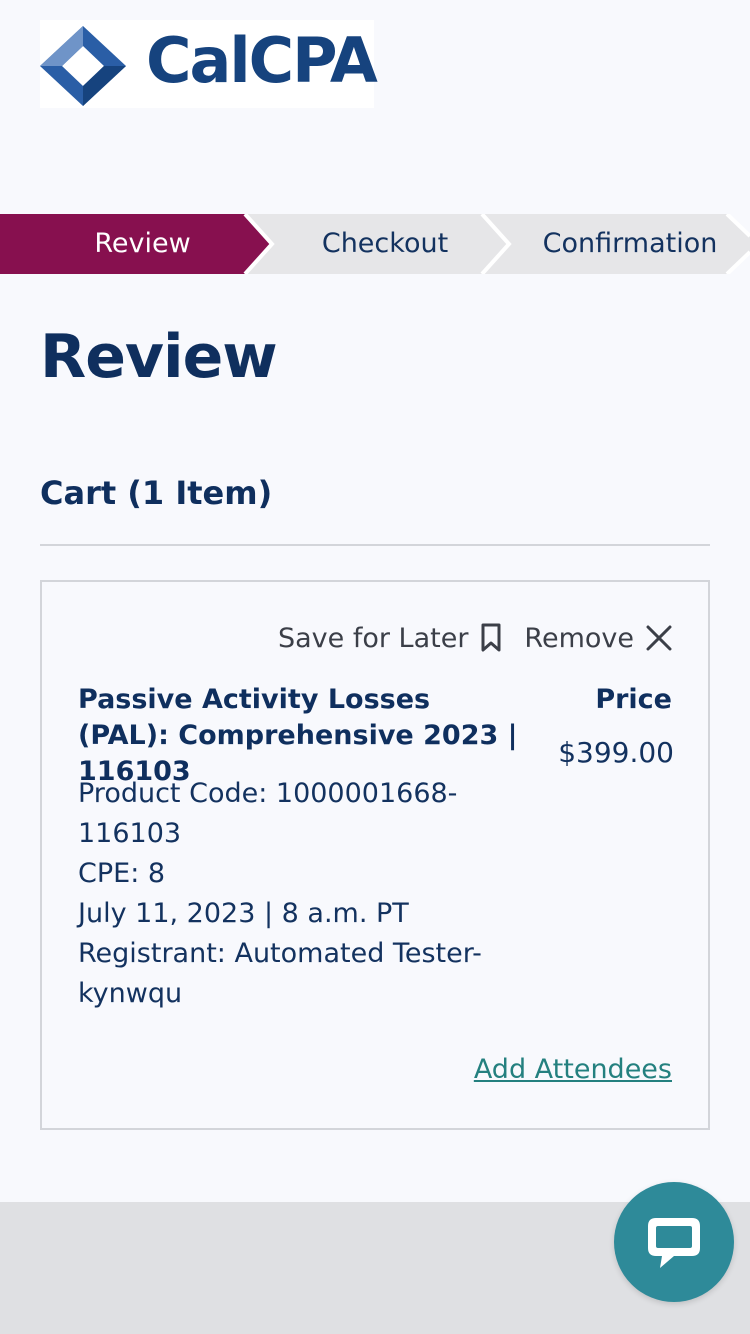 The width and height of the screenshot is (750, 1334). I want to click on page-title: Review, so click(159, 357).